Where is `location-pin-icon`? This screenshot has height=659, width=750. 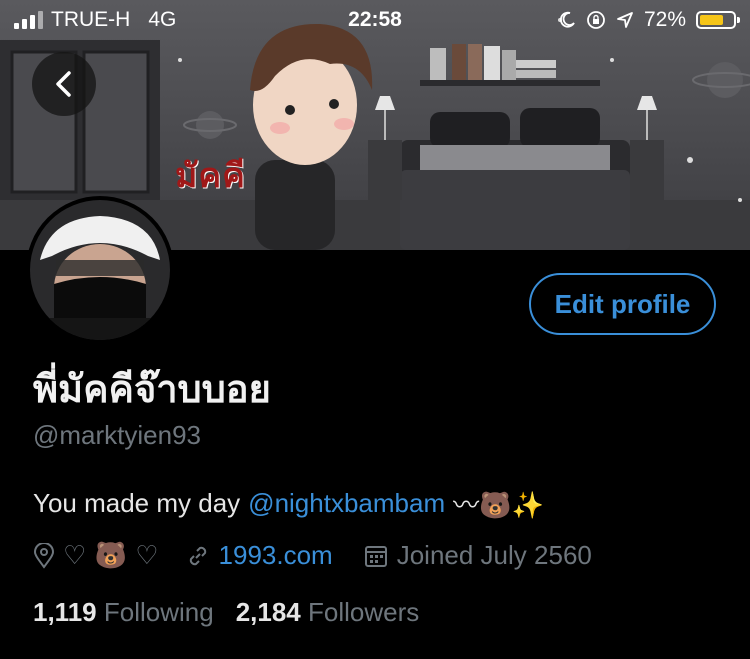 location-pin-icon is located at coordinates (44, 555).